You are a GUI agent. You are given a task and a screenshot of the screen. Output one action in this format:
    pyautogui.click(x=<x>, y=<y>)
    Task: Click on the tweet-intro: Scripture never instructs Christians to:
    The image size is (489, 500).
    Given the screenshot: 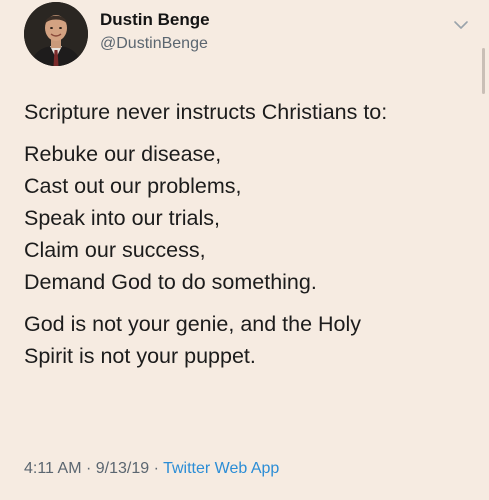 What is the action you would take?
    pyautogui.click(x=206, y=112)
    